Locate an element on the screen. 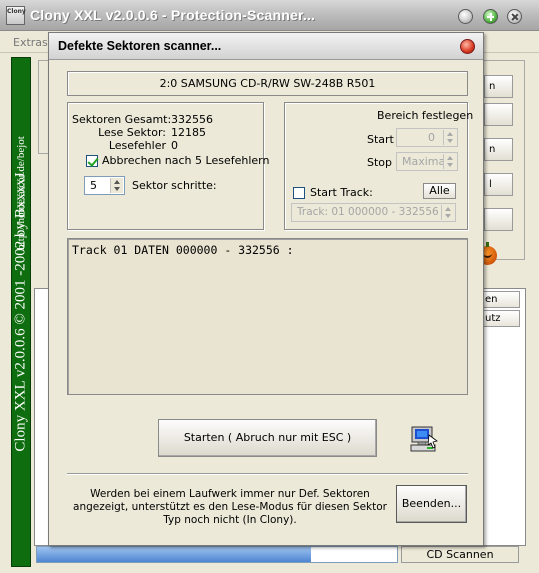  background-tab: utz is located at coordinates (500, 318).